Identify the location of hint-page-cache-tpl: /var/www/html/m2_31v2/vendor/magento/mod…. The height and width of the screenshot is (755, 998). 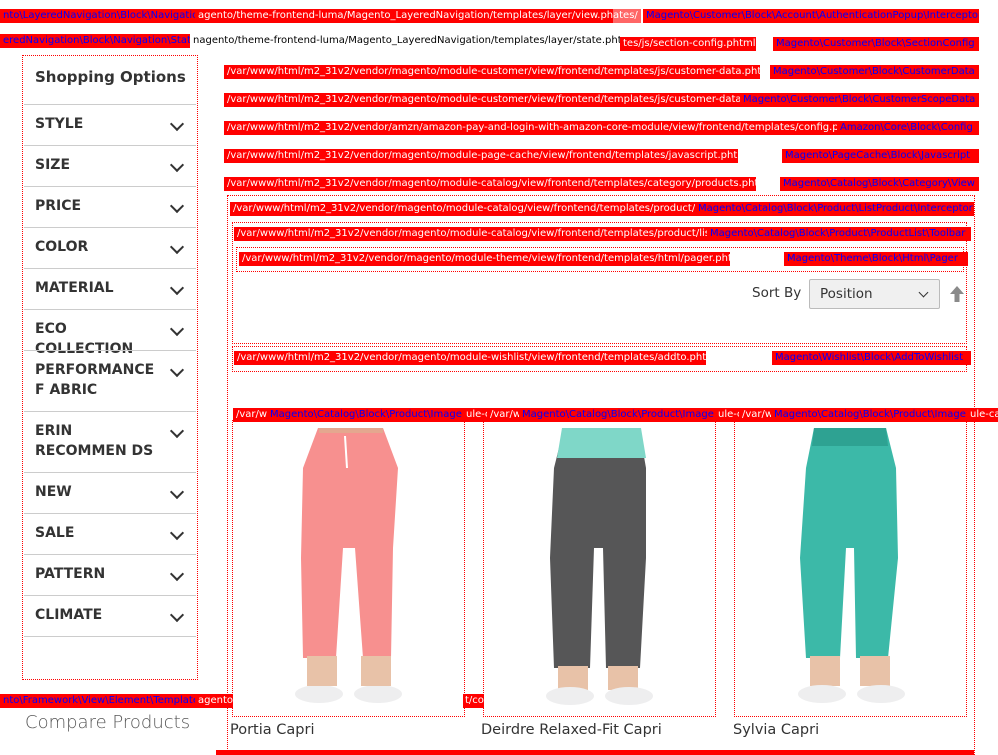
(481, 156).